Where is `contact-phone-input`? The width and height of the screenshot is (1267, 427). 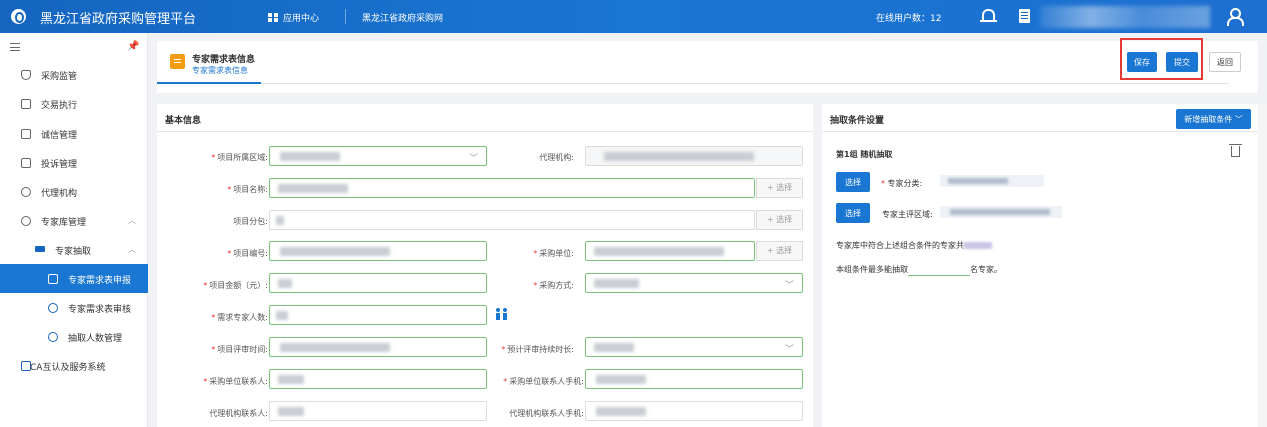 contact-phone-input is located at coordinates (694, 379).